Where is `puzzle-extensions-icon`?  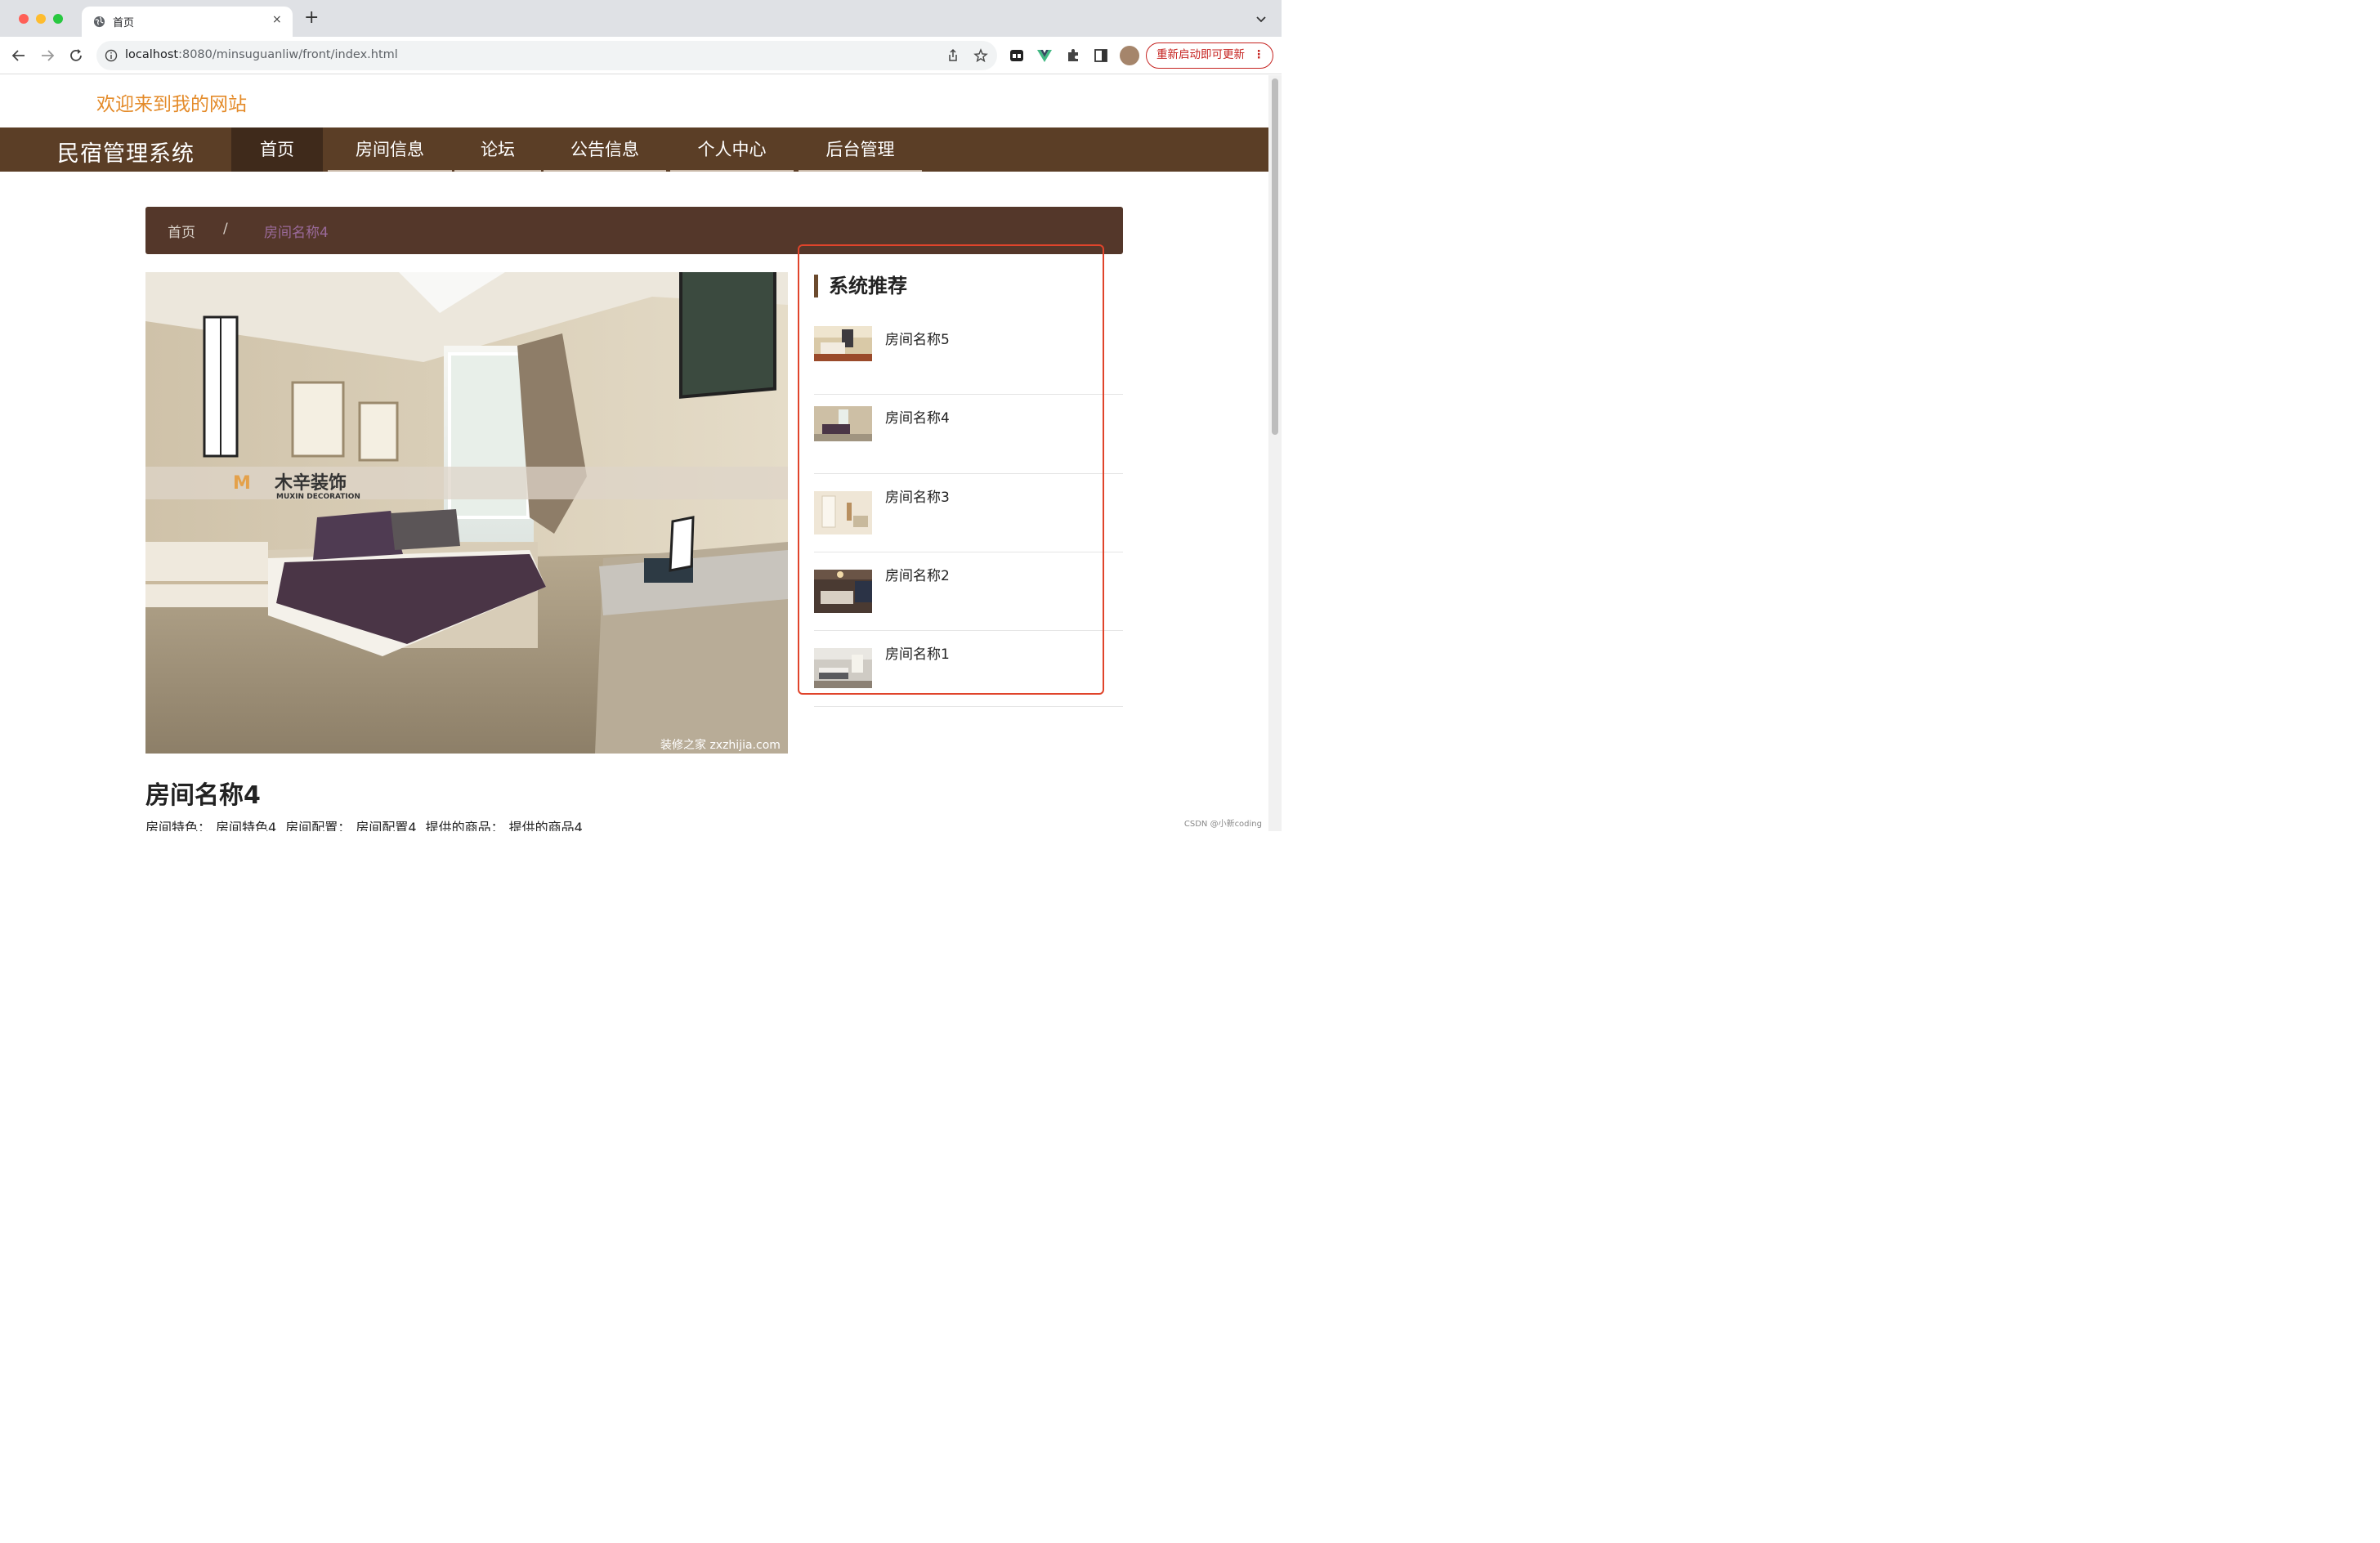 puzzle-extensions-icon is located at coordinates (1073, 56).